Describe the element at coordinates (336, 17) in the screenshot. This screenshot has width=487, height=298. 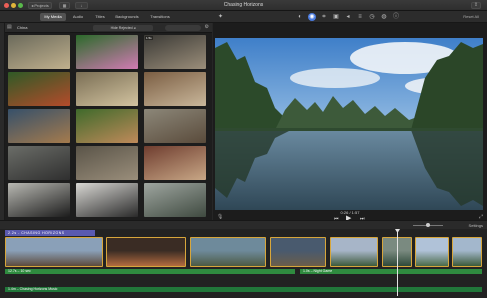
I see `stabilization-icon: ▣` at that location.